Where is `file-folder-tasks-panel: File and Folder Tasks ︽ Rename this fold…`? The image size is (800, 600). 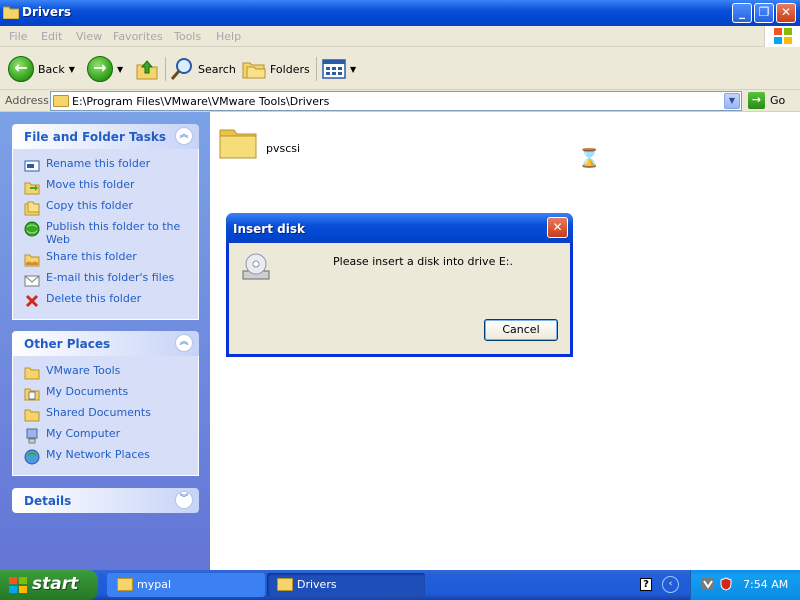
file-folder-tasks-panel: File and Folder Tasks ︽ Rename this fold… is located at coordinates (105, 222).